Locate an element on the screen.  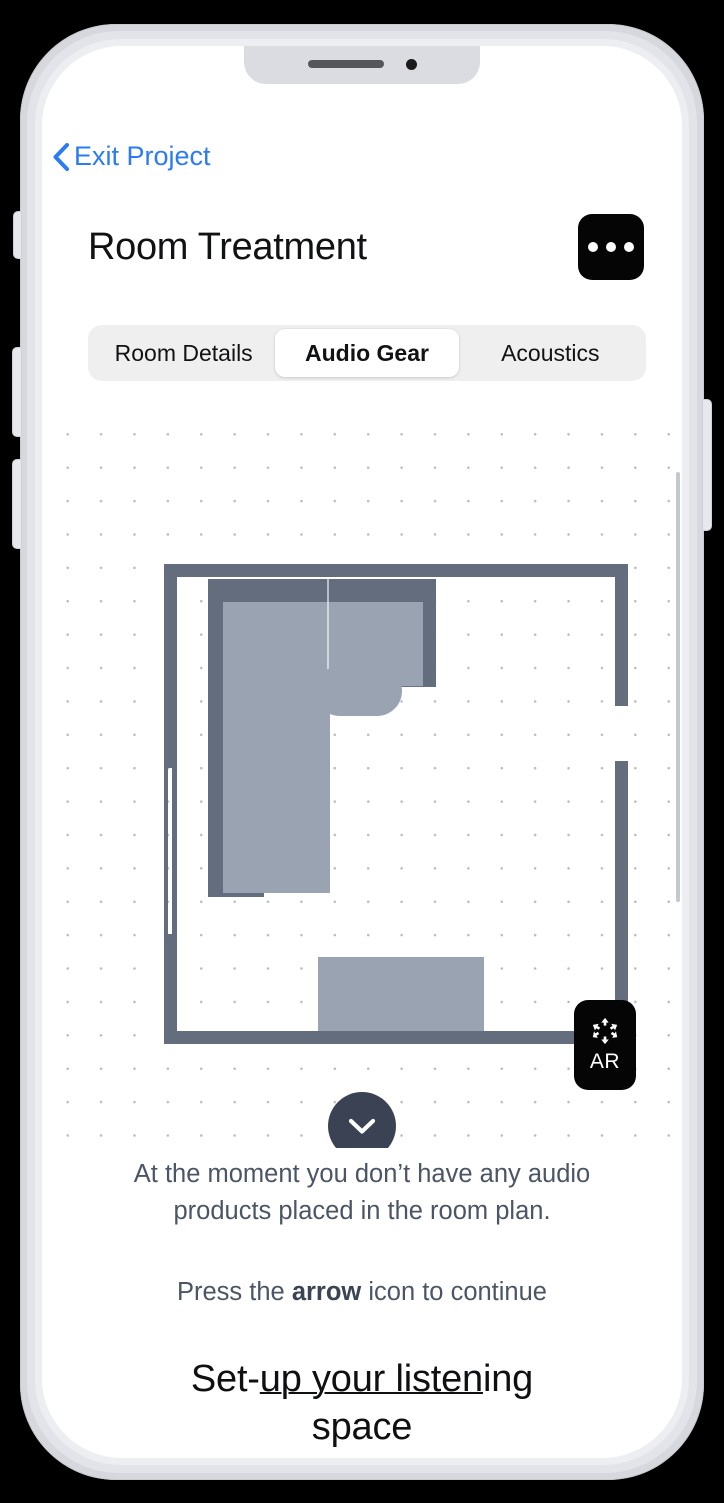
more-options-button is located at coordinates (611, 247).